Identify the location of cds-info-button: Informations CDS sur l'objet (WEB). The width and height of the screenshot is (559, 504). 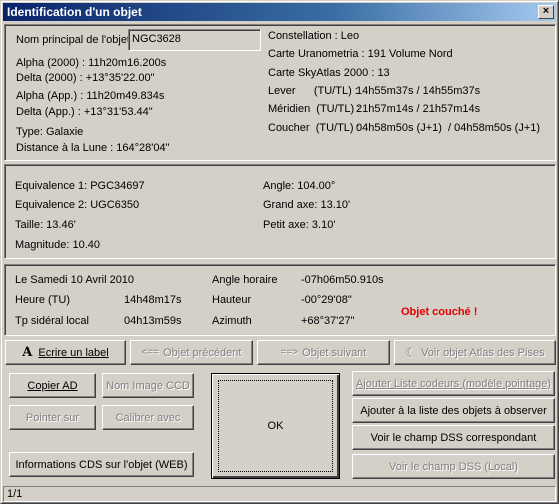
(101, 464).